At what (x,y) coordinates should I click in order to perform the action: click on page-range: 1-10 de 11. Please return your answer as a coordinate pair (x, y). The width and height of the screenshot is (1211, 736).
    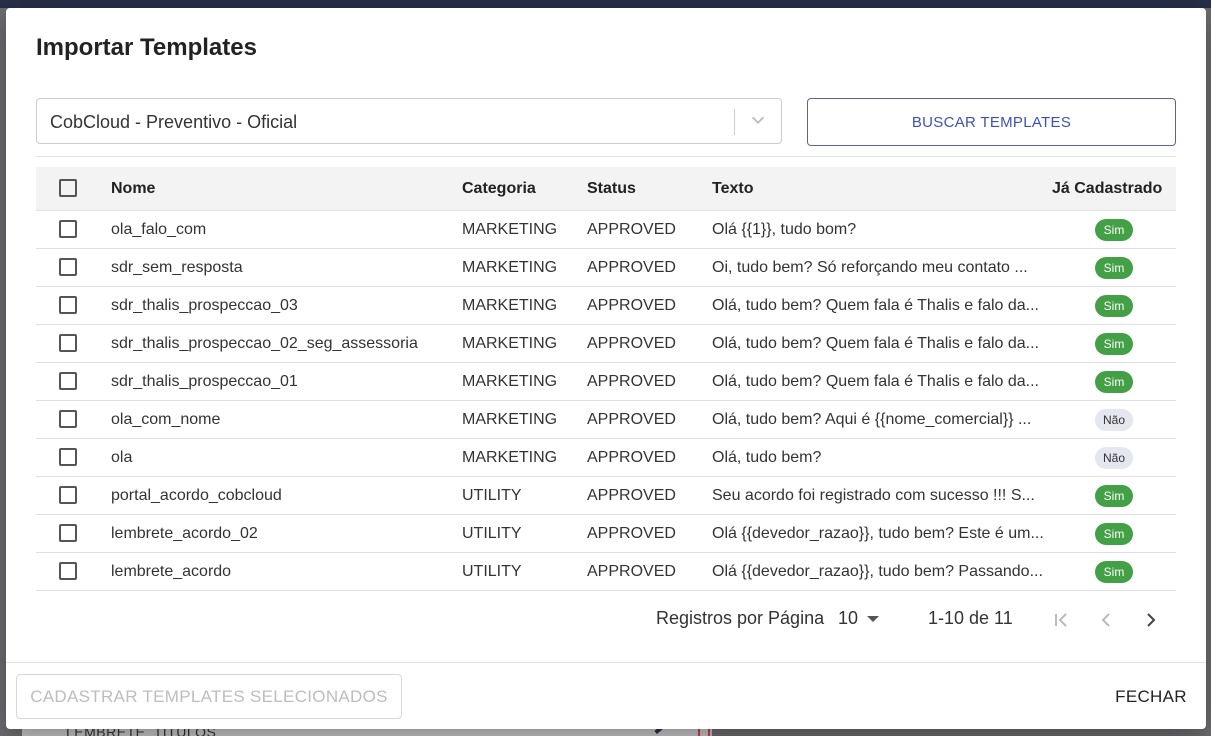
    Looking at the image, I should click on (970, 618).